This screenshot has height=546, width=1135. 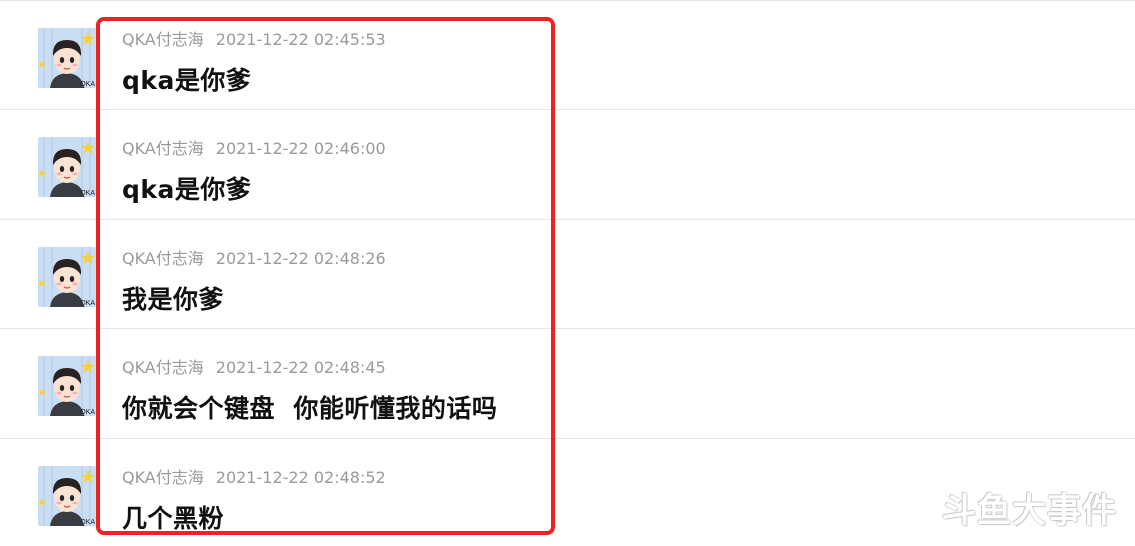 What do you see at coordinates (310, 408) in the screenshot?
I see `comment-text: 你就会个键盘 你能听懂我的话吗` at bounding box center [310, 408].